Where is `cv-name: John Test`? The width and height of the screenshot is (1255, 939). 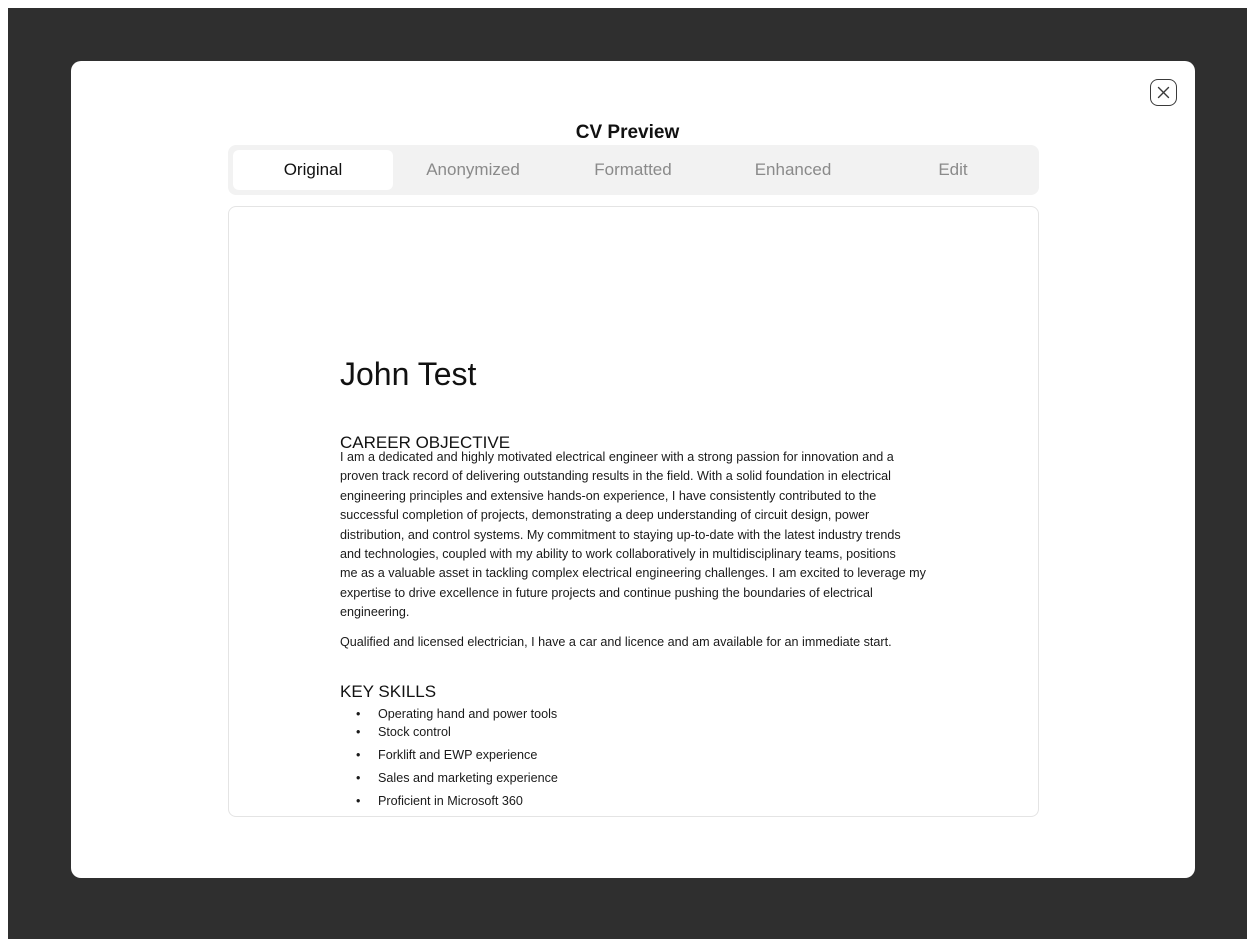 cv-name: John Test is located at coordinates (408, 374).